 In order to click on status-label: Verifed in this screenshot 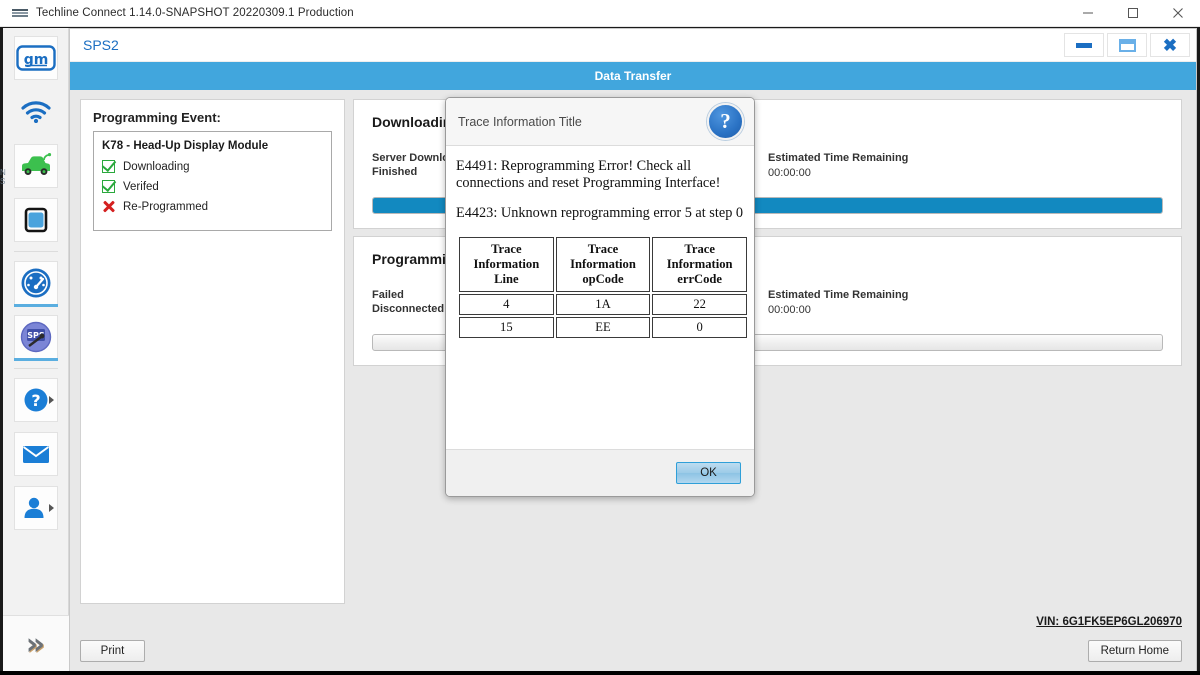, I will do `click(141, 186)`.